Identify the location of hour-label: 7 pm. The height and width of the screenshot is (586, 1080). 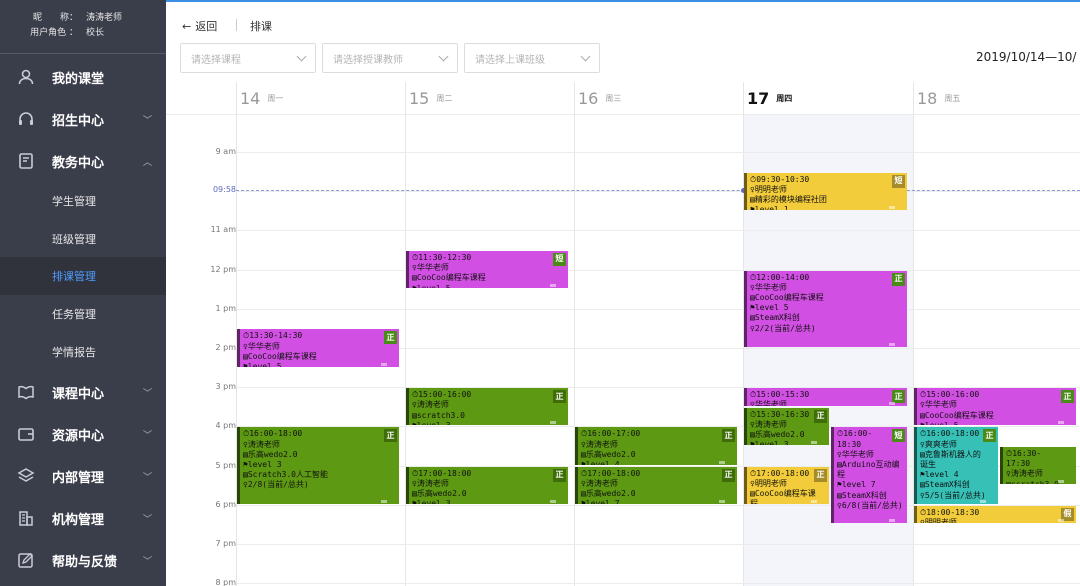
(225, 543).